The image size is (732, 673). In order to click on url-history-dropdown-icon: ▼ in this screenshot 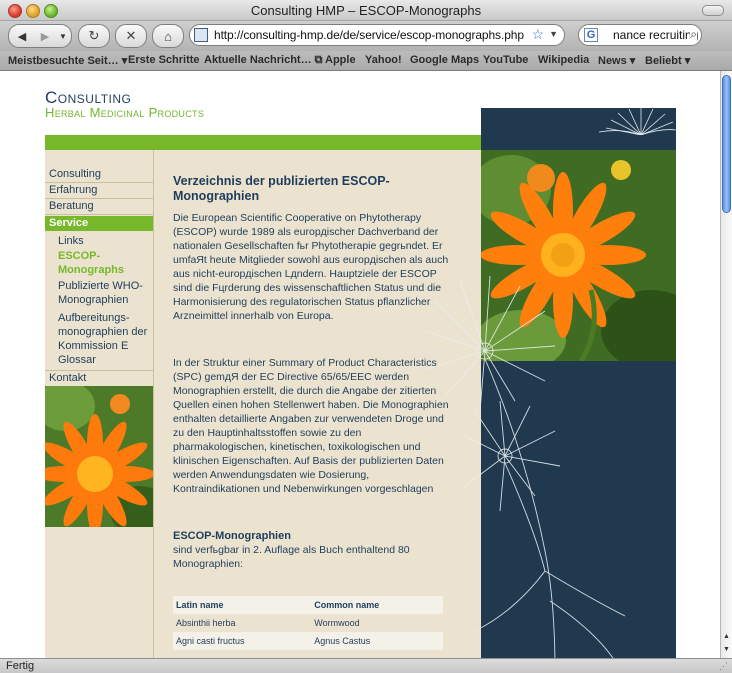, I will do `click(553, 34)`.